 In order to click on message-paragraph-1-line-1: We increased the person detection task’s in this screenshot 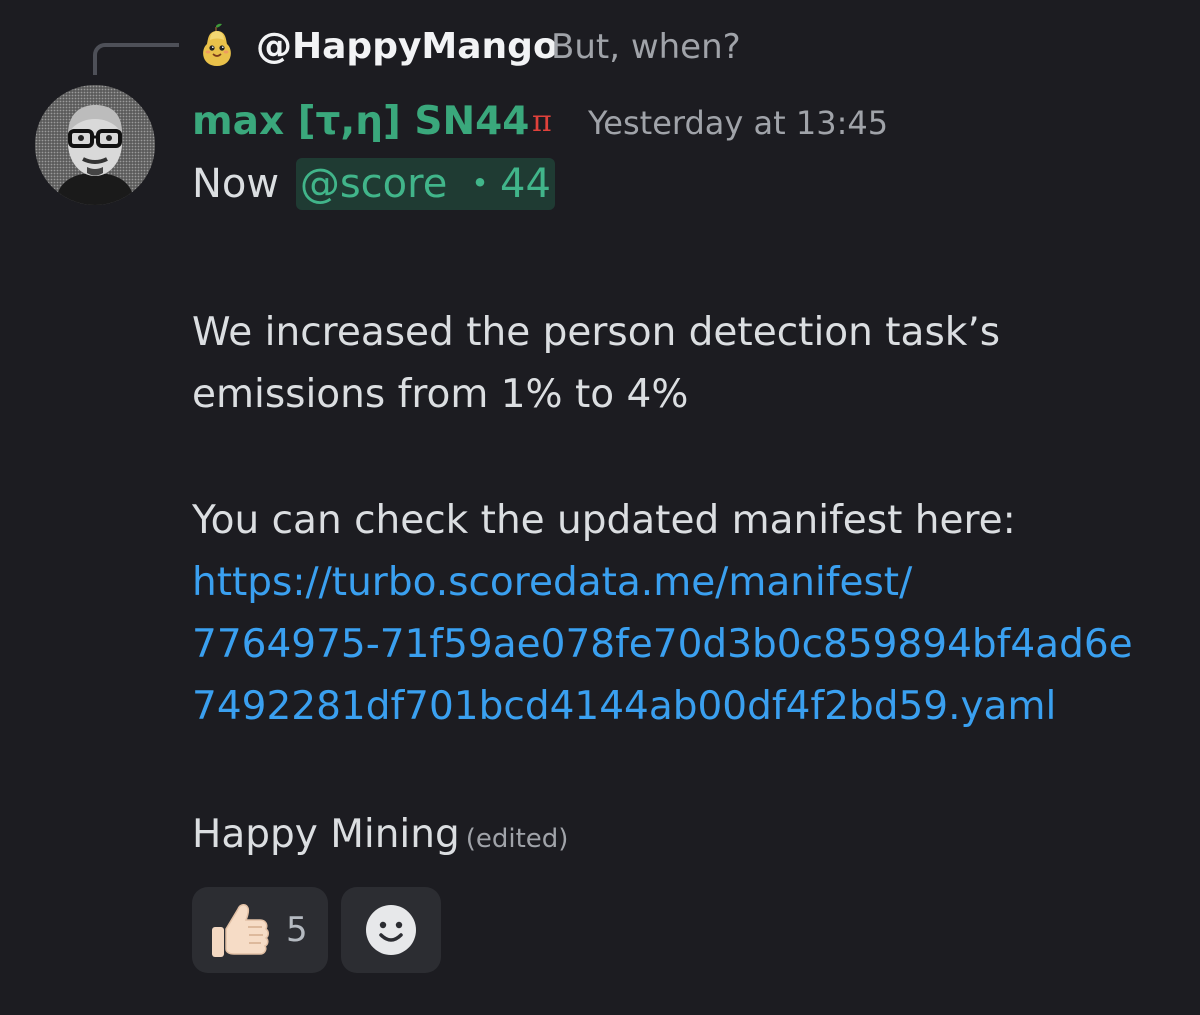, I will do `click(596, 332)`.